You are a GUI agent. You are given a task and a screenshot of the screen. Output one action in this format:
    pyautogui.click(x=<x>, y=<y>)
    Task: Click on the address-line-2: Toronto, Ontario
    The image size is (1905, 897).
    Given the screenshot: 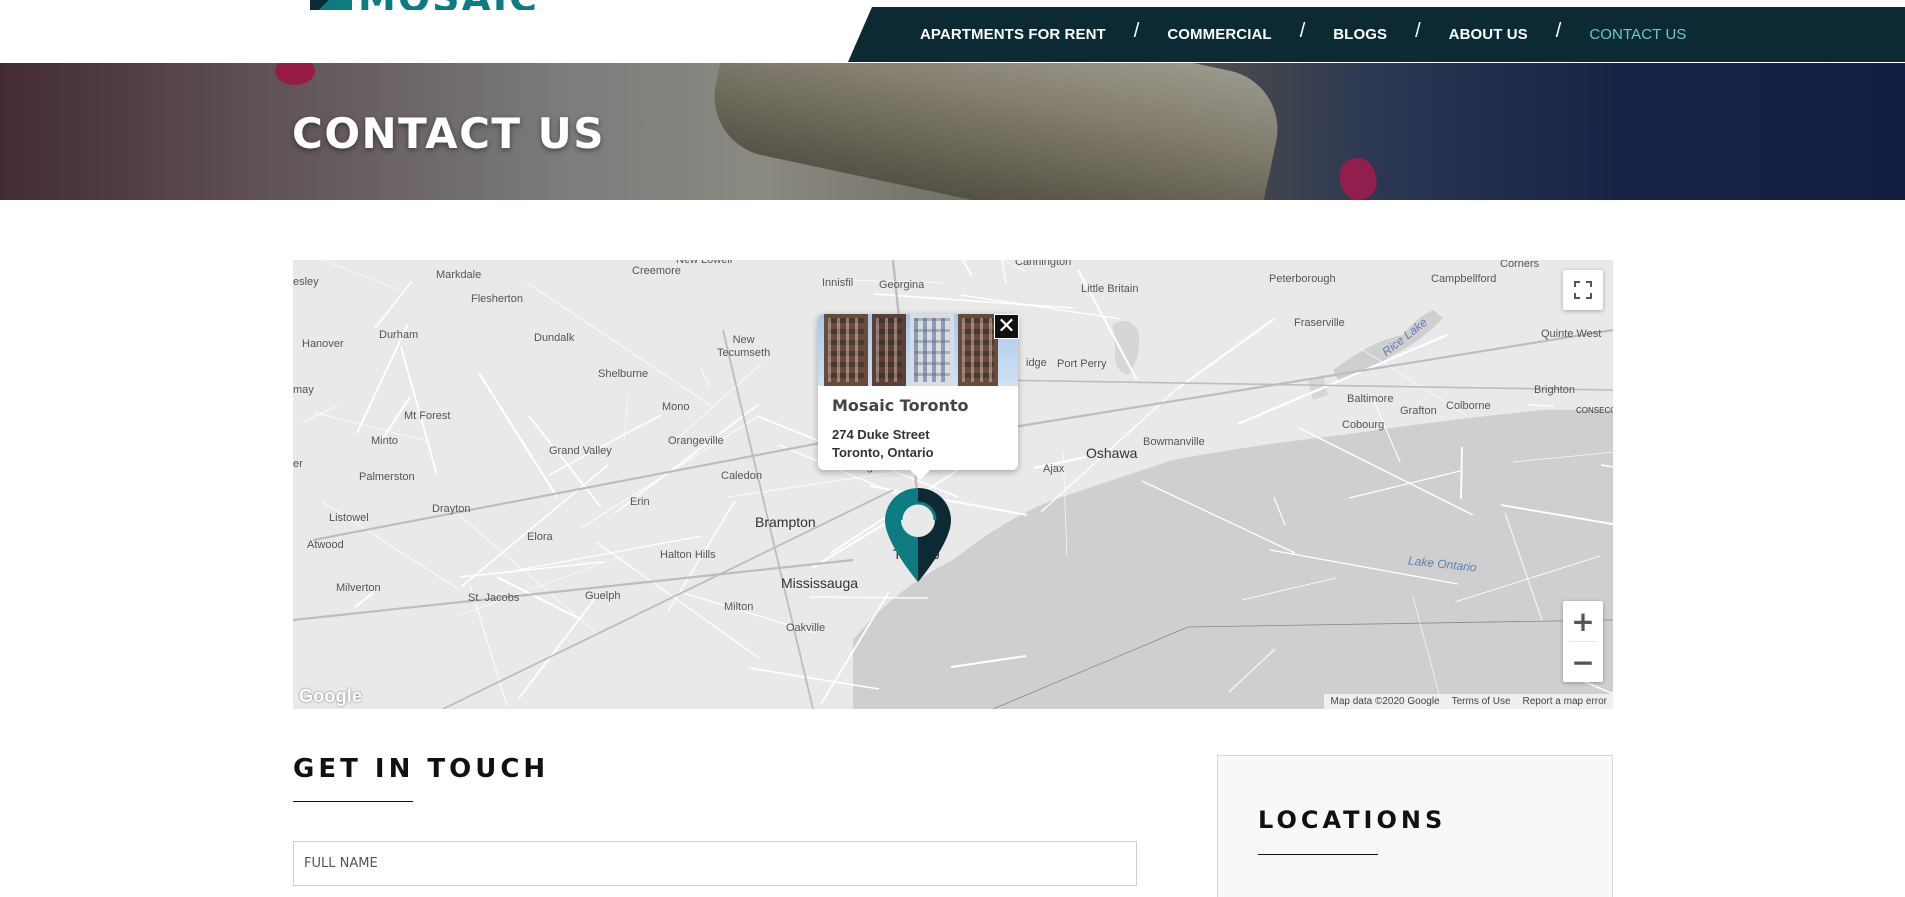 What is the action you would take?
    pyautogui.click(x=883, y=452)
    